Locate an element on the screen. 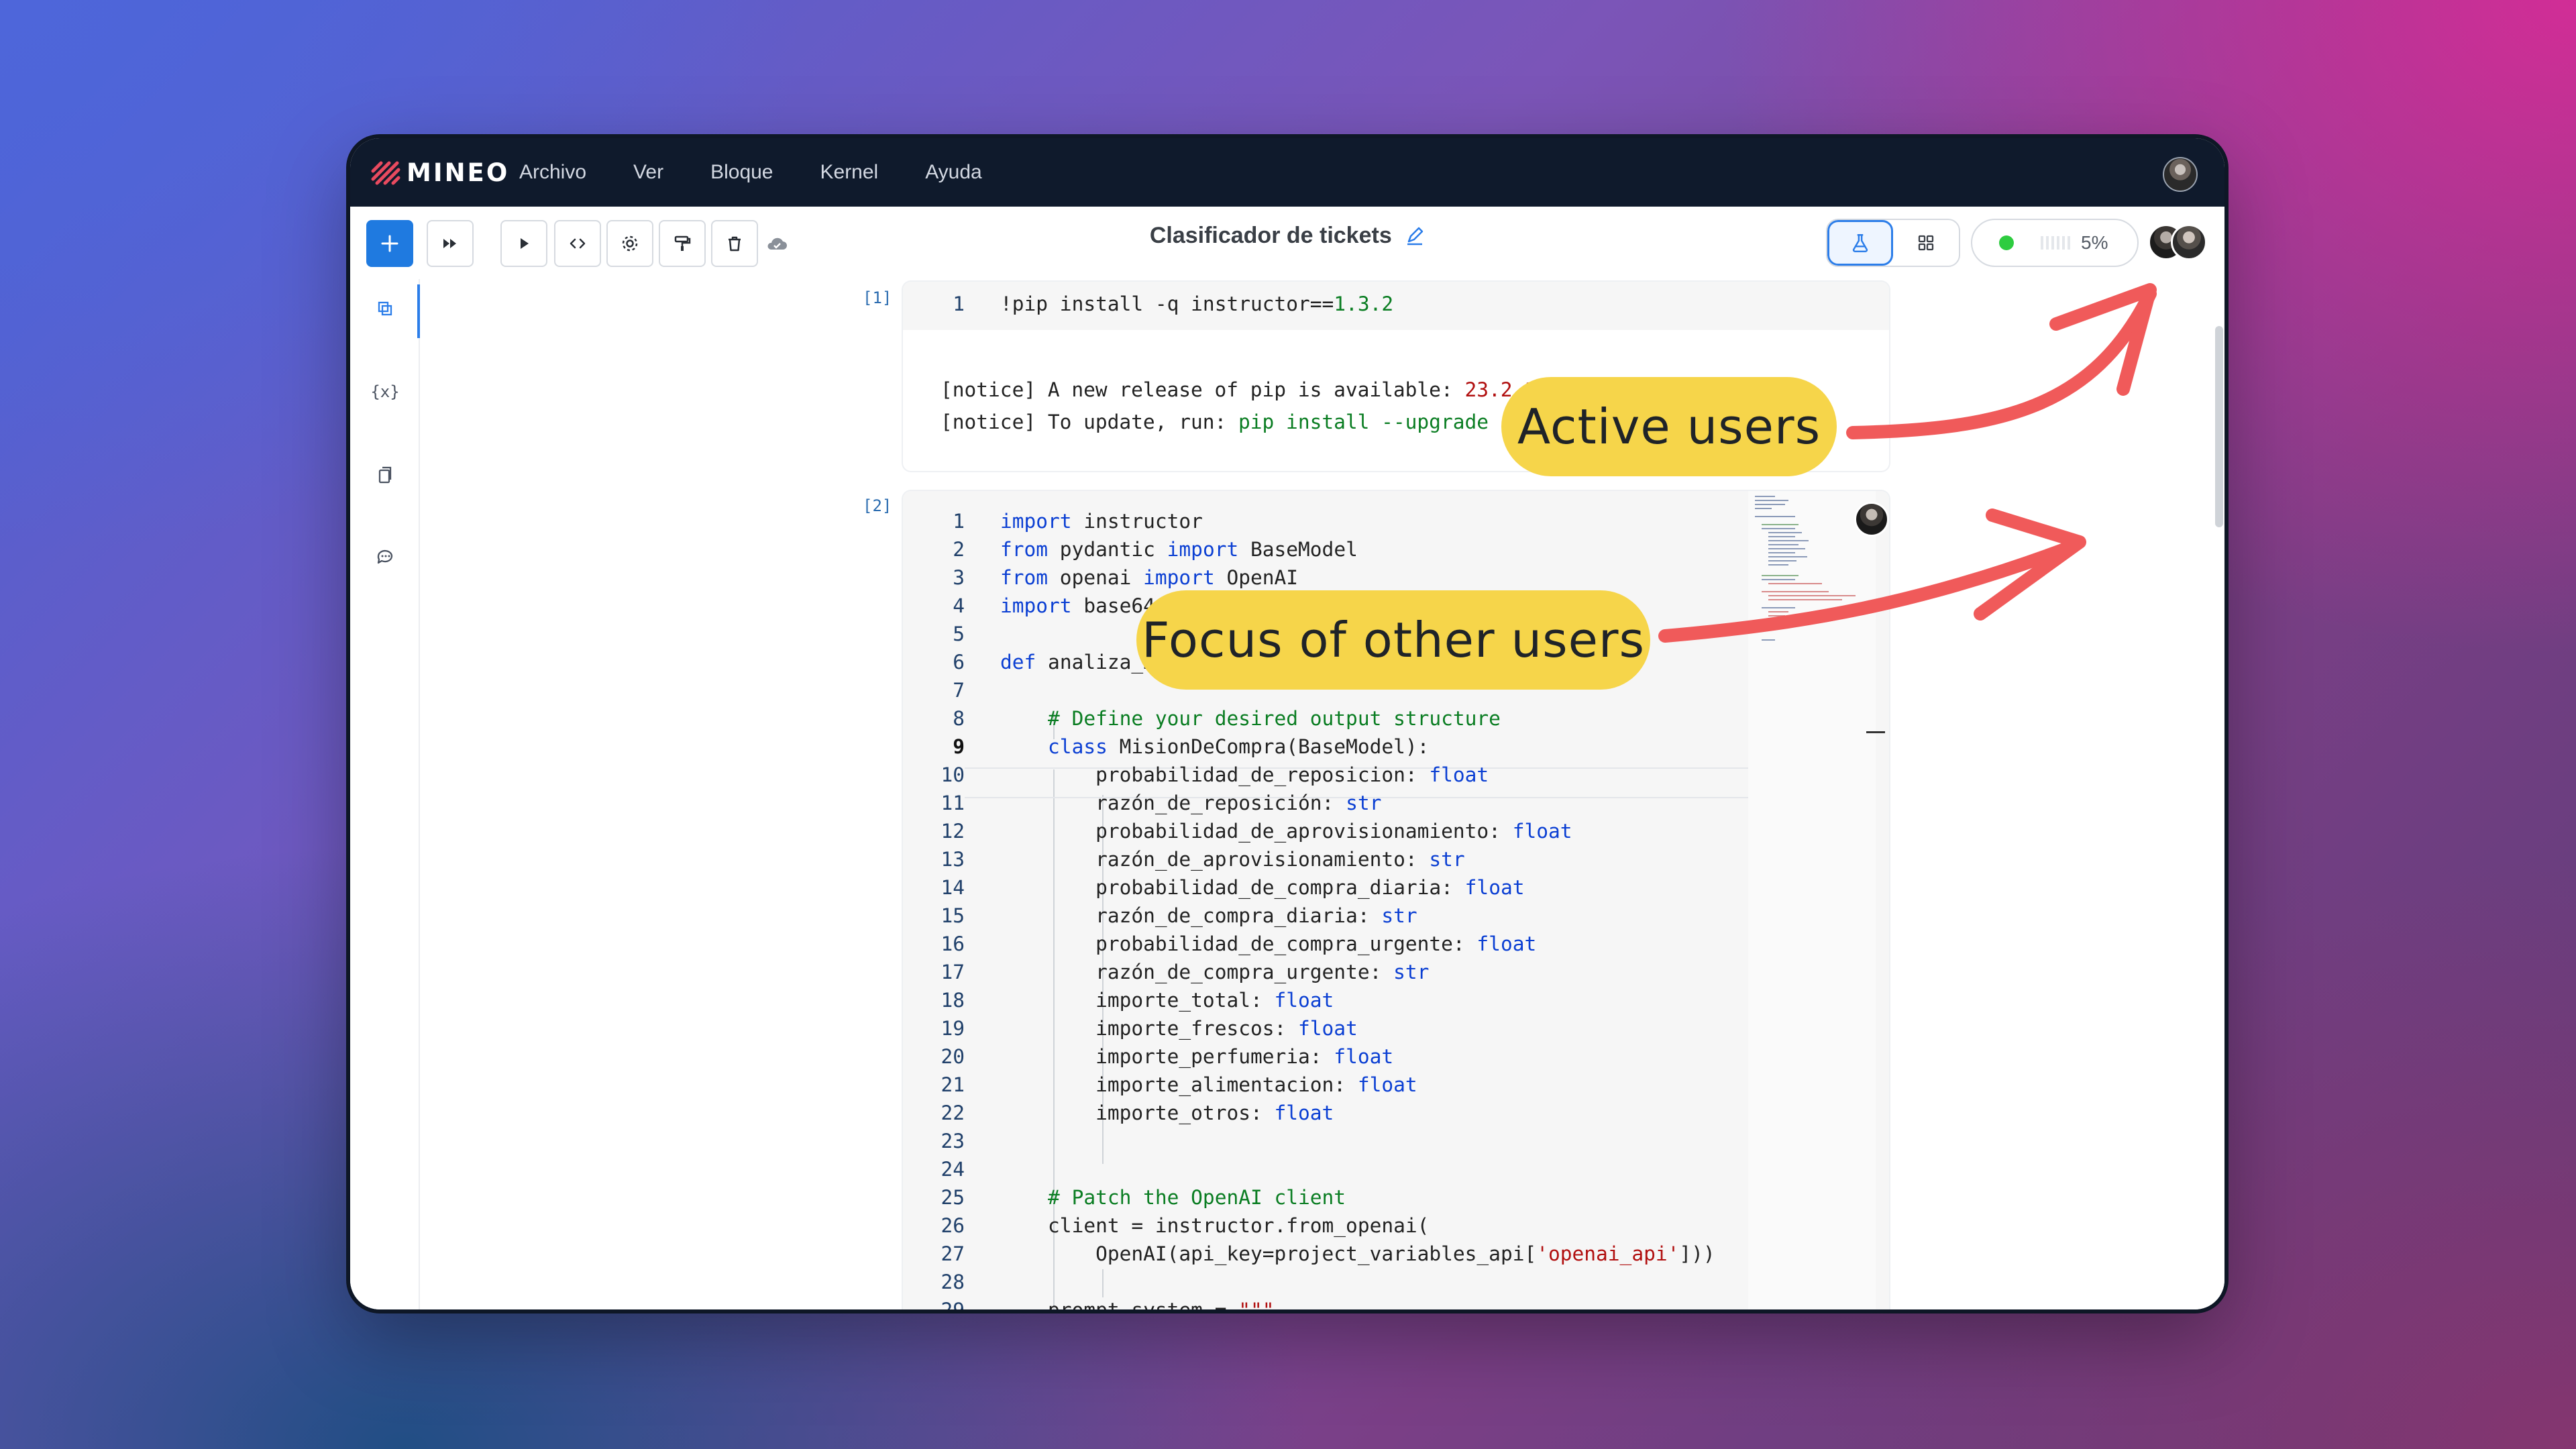  annotation-arrows is located at coordinates (1907, 463).